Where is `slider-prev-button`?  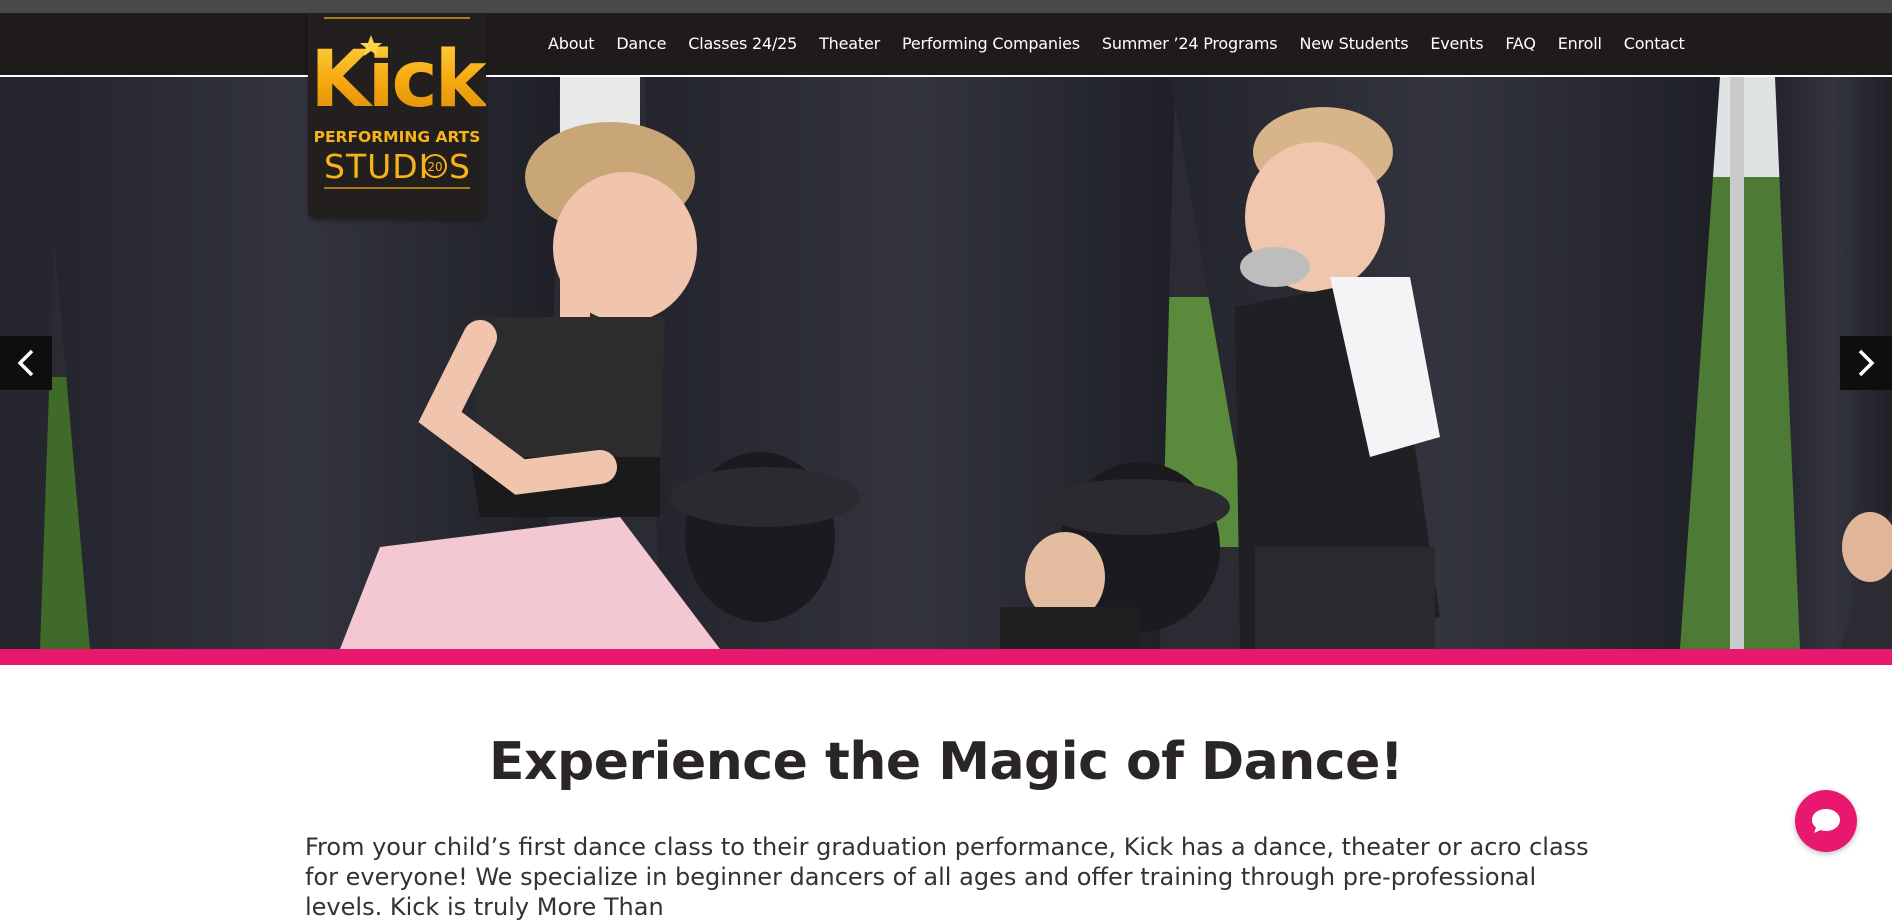 slider-prev-button is located at coordinates (26, 363).